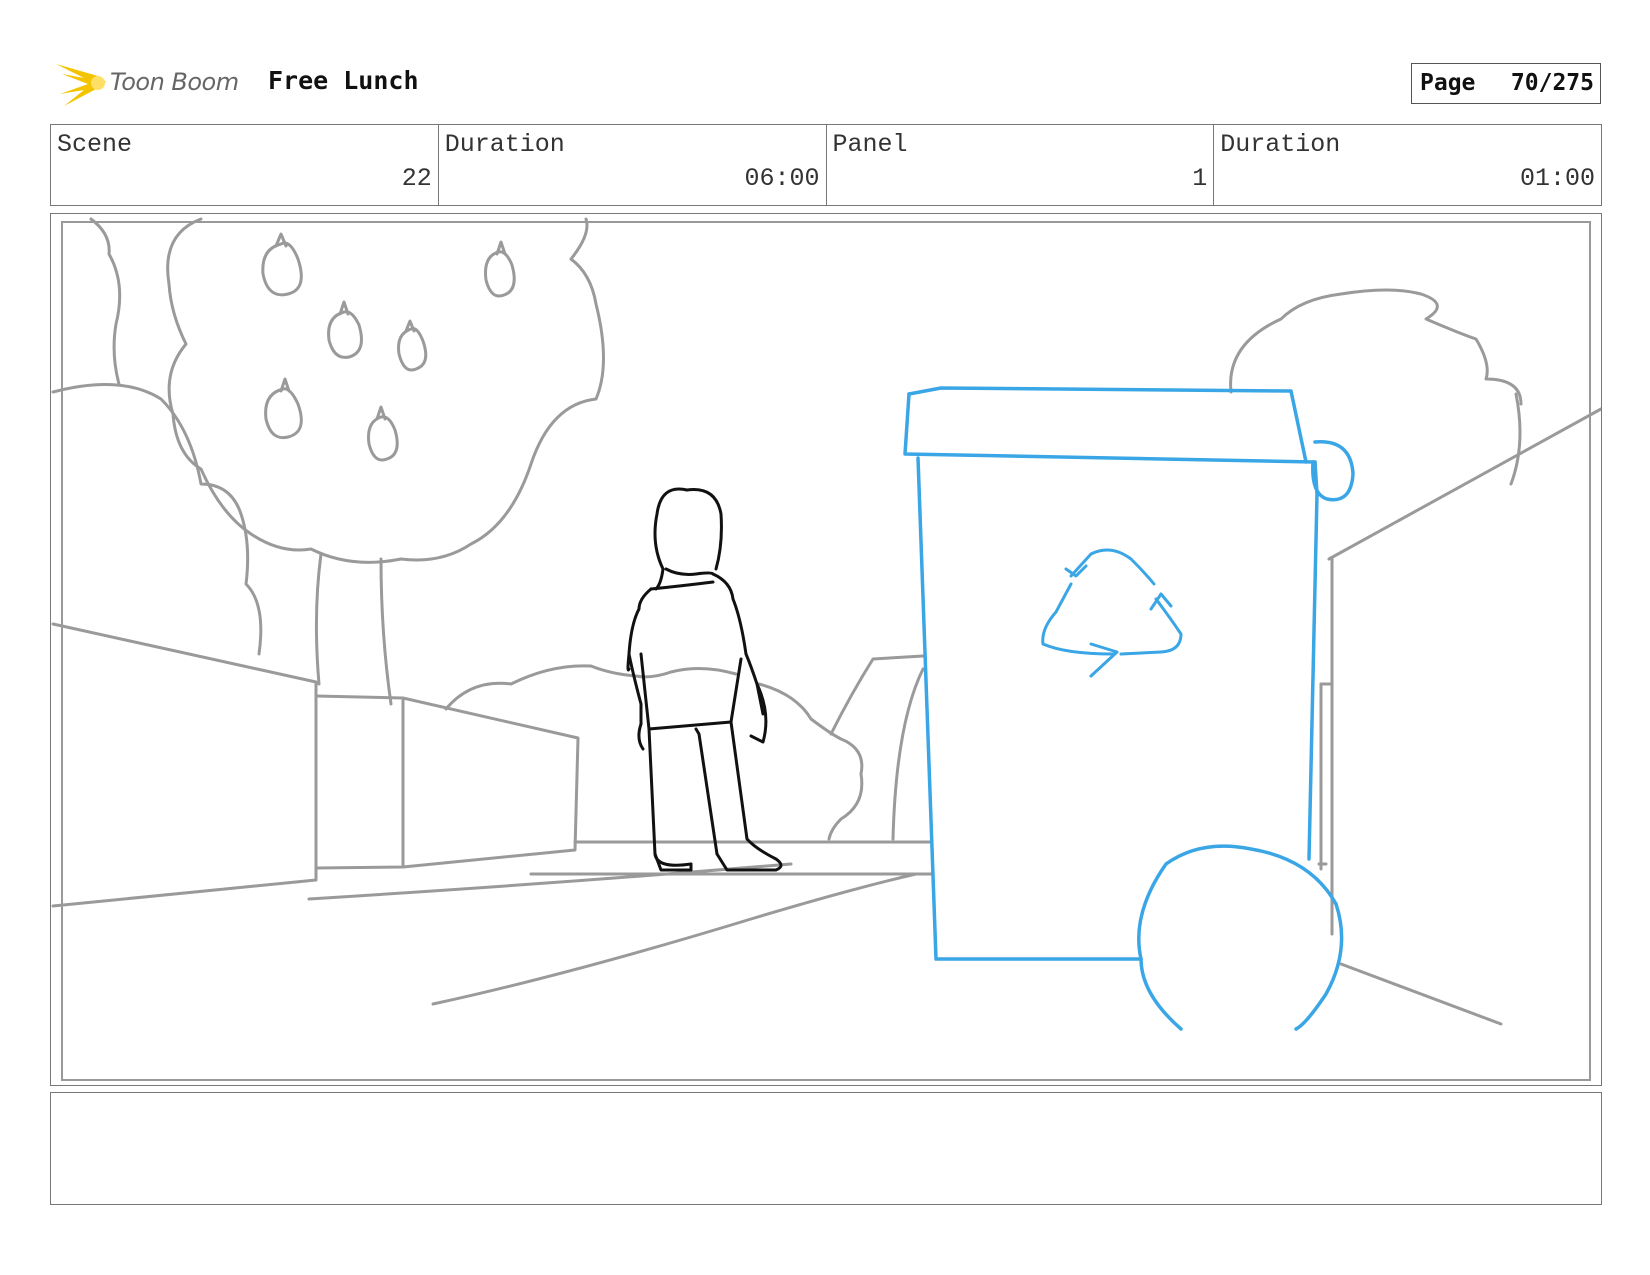 Image resolution: width=1650 pixels, height=1275 pixels. I want to click on panel-duration-label: Duration, so click(1280, 144).